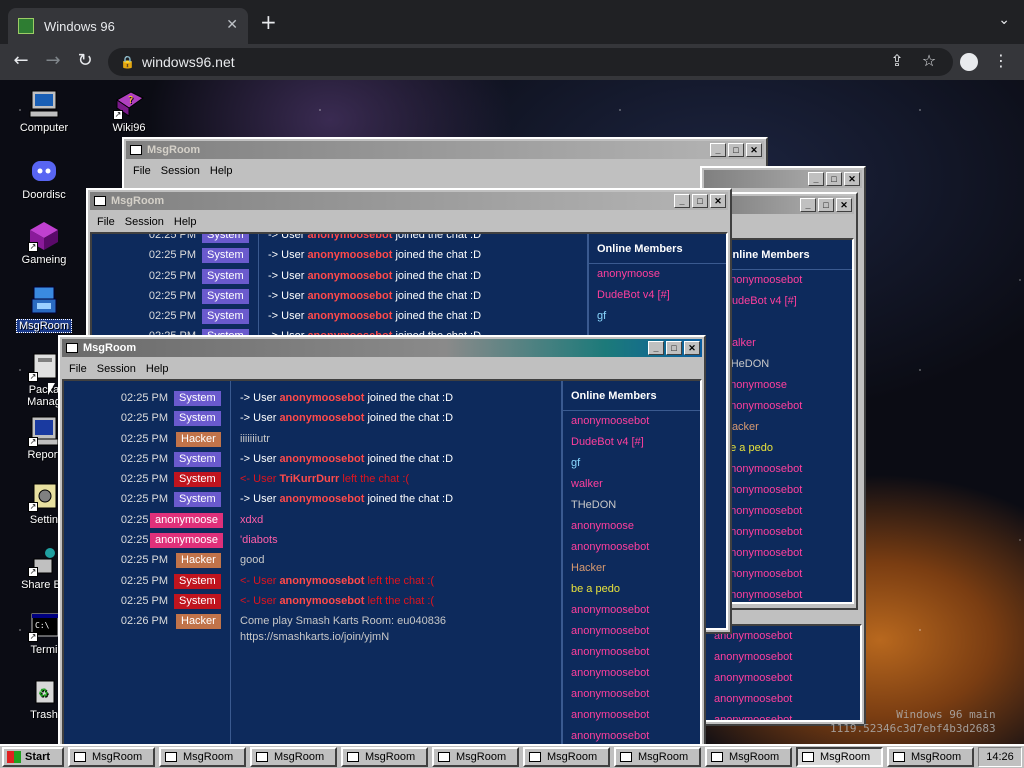 This screenshot has height=768, width=1024. What do you see at coordinates (85, 61) in the screenshot?
I see `reload-icon: ↻` at bounding box center [85, 61].